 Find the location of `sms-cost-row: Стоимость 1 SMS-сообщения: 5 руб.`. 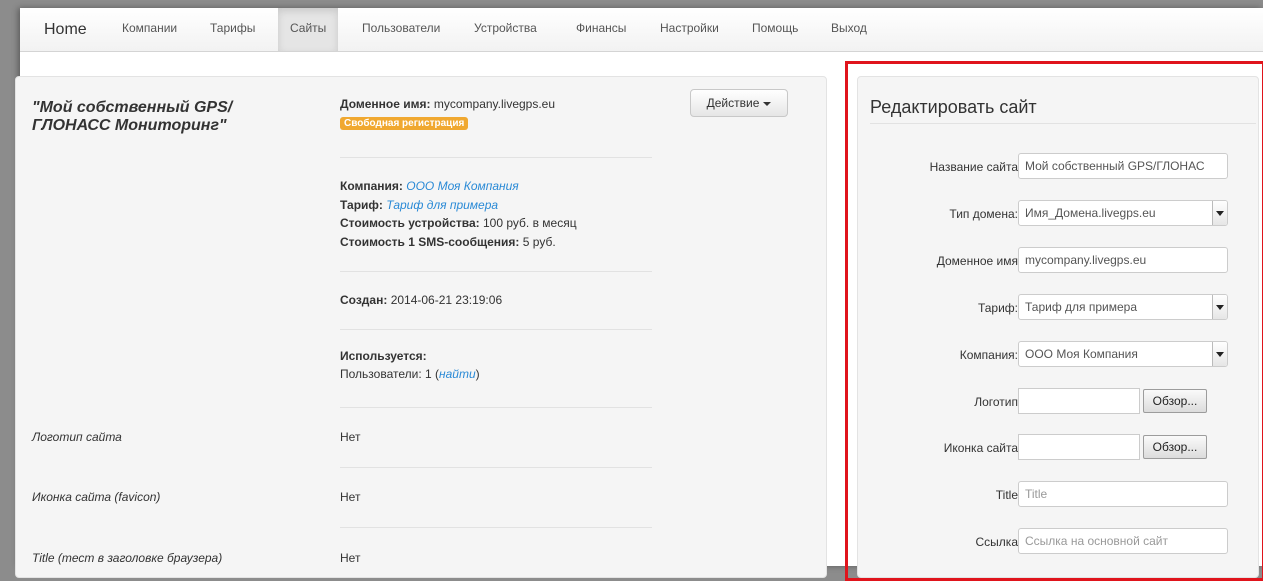

sms-cost-row: Стоимость 1 SMS-сообщения: 5 руб. is located at coordinates (448, 242).